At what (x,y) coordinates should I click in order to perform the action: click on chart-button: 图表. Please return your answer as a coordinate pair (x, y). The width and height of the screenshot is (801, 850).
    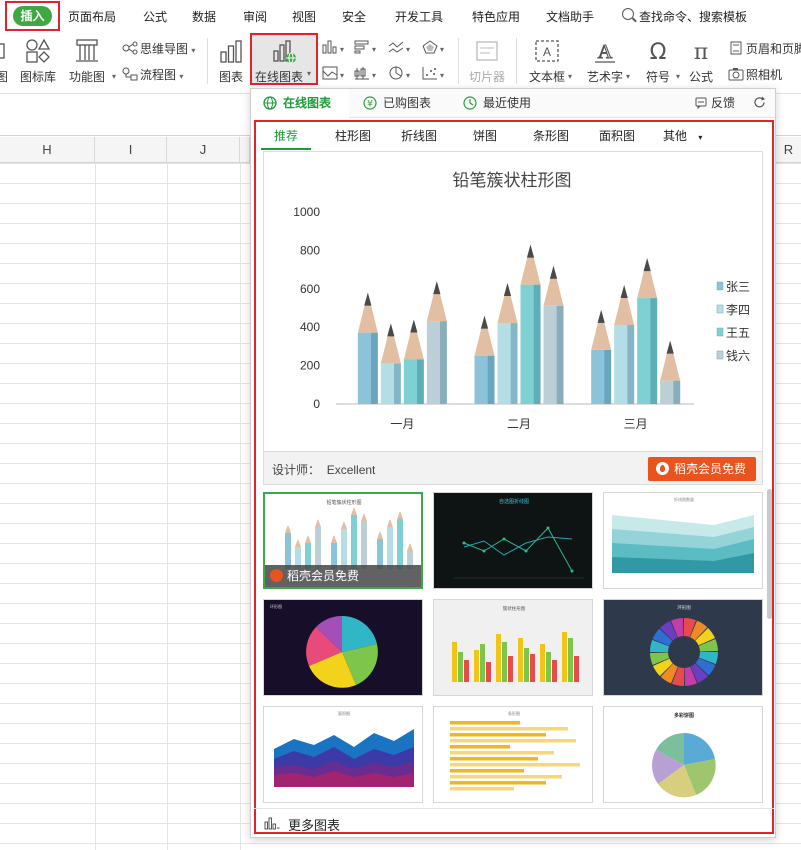
    Looking at the image, I should click on (231, 61).